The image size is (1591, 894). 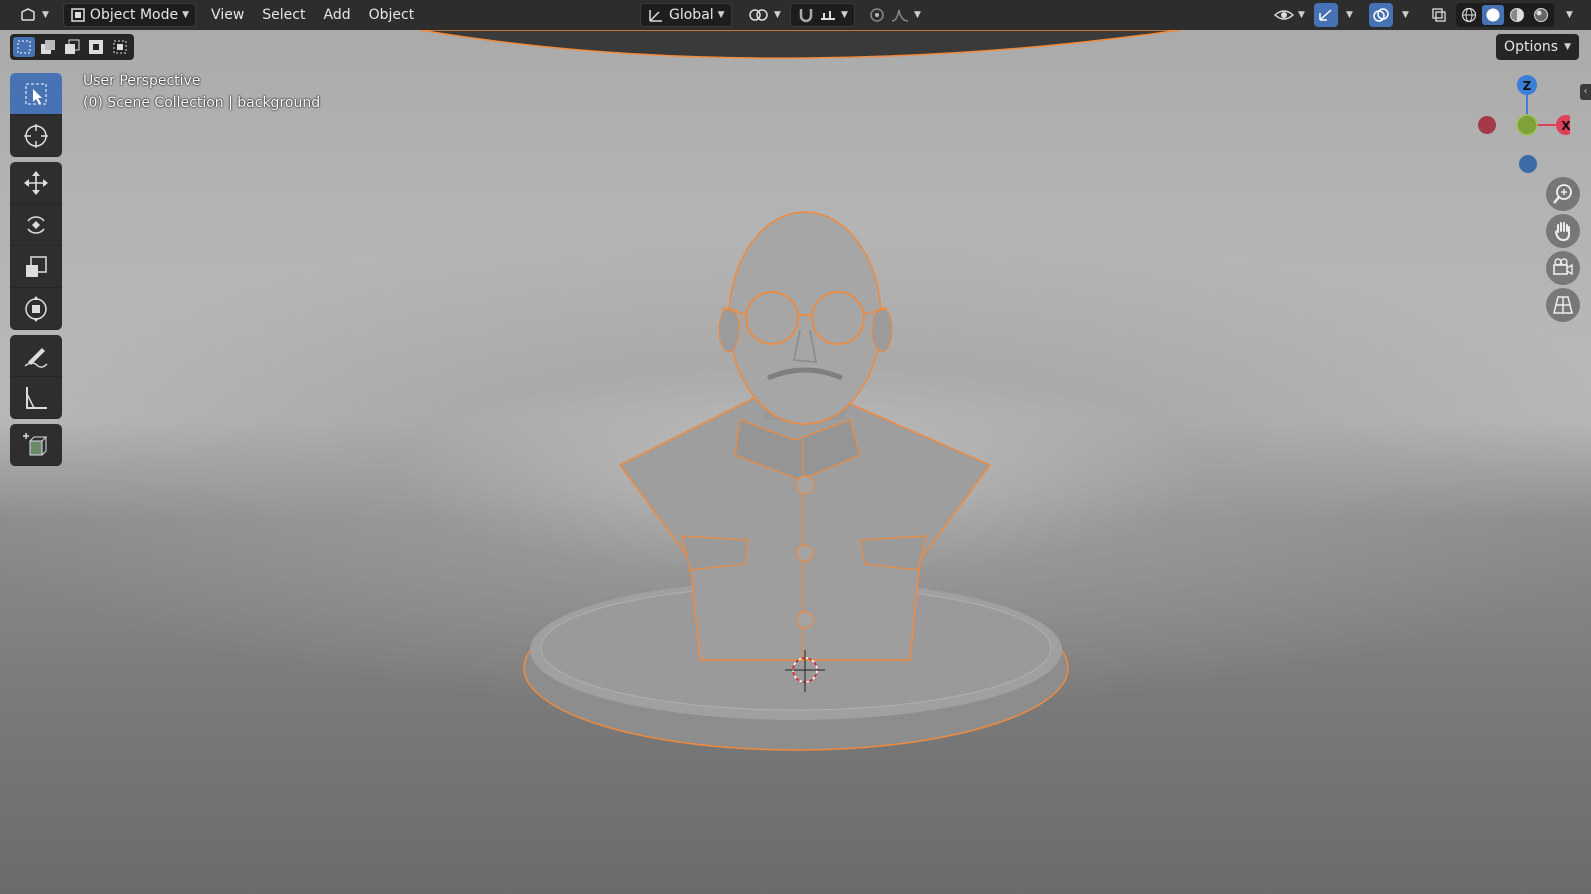 I want to click on tool-cursor, so click(x=36, y=136).